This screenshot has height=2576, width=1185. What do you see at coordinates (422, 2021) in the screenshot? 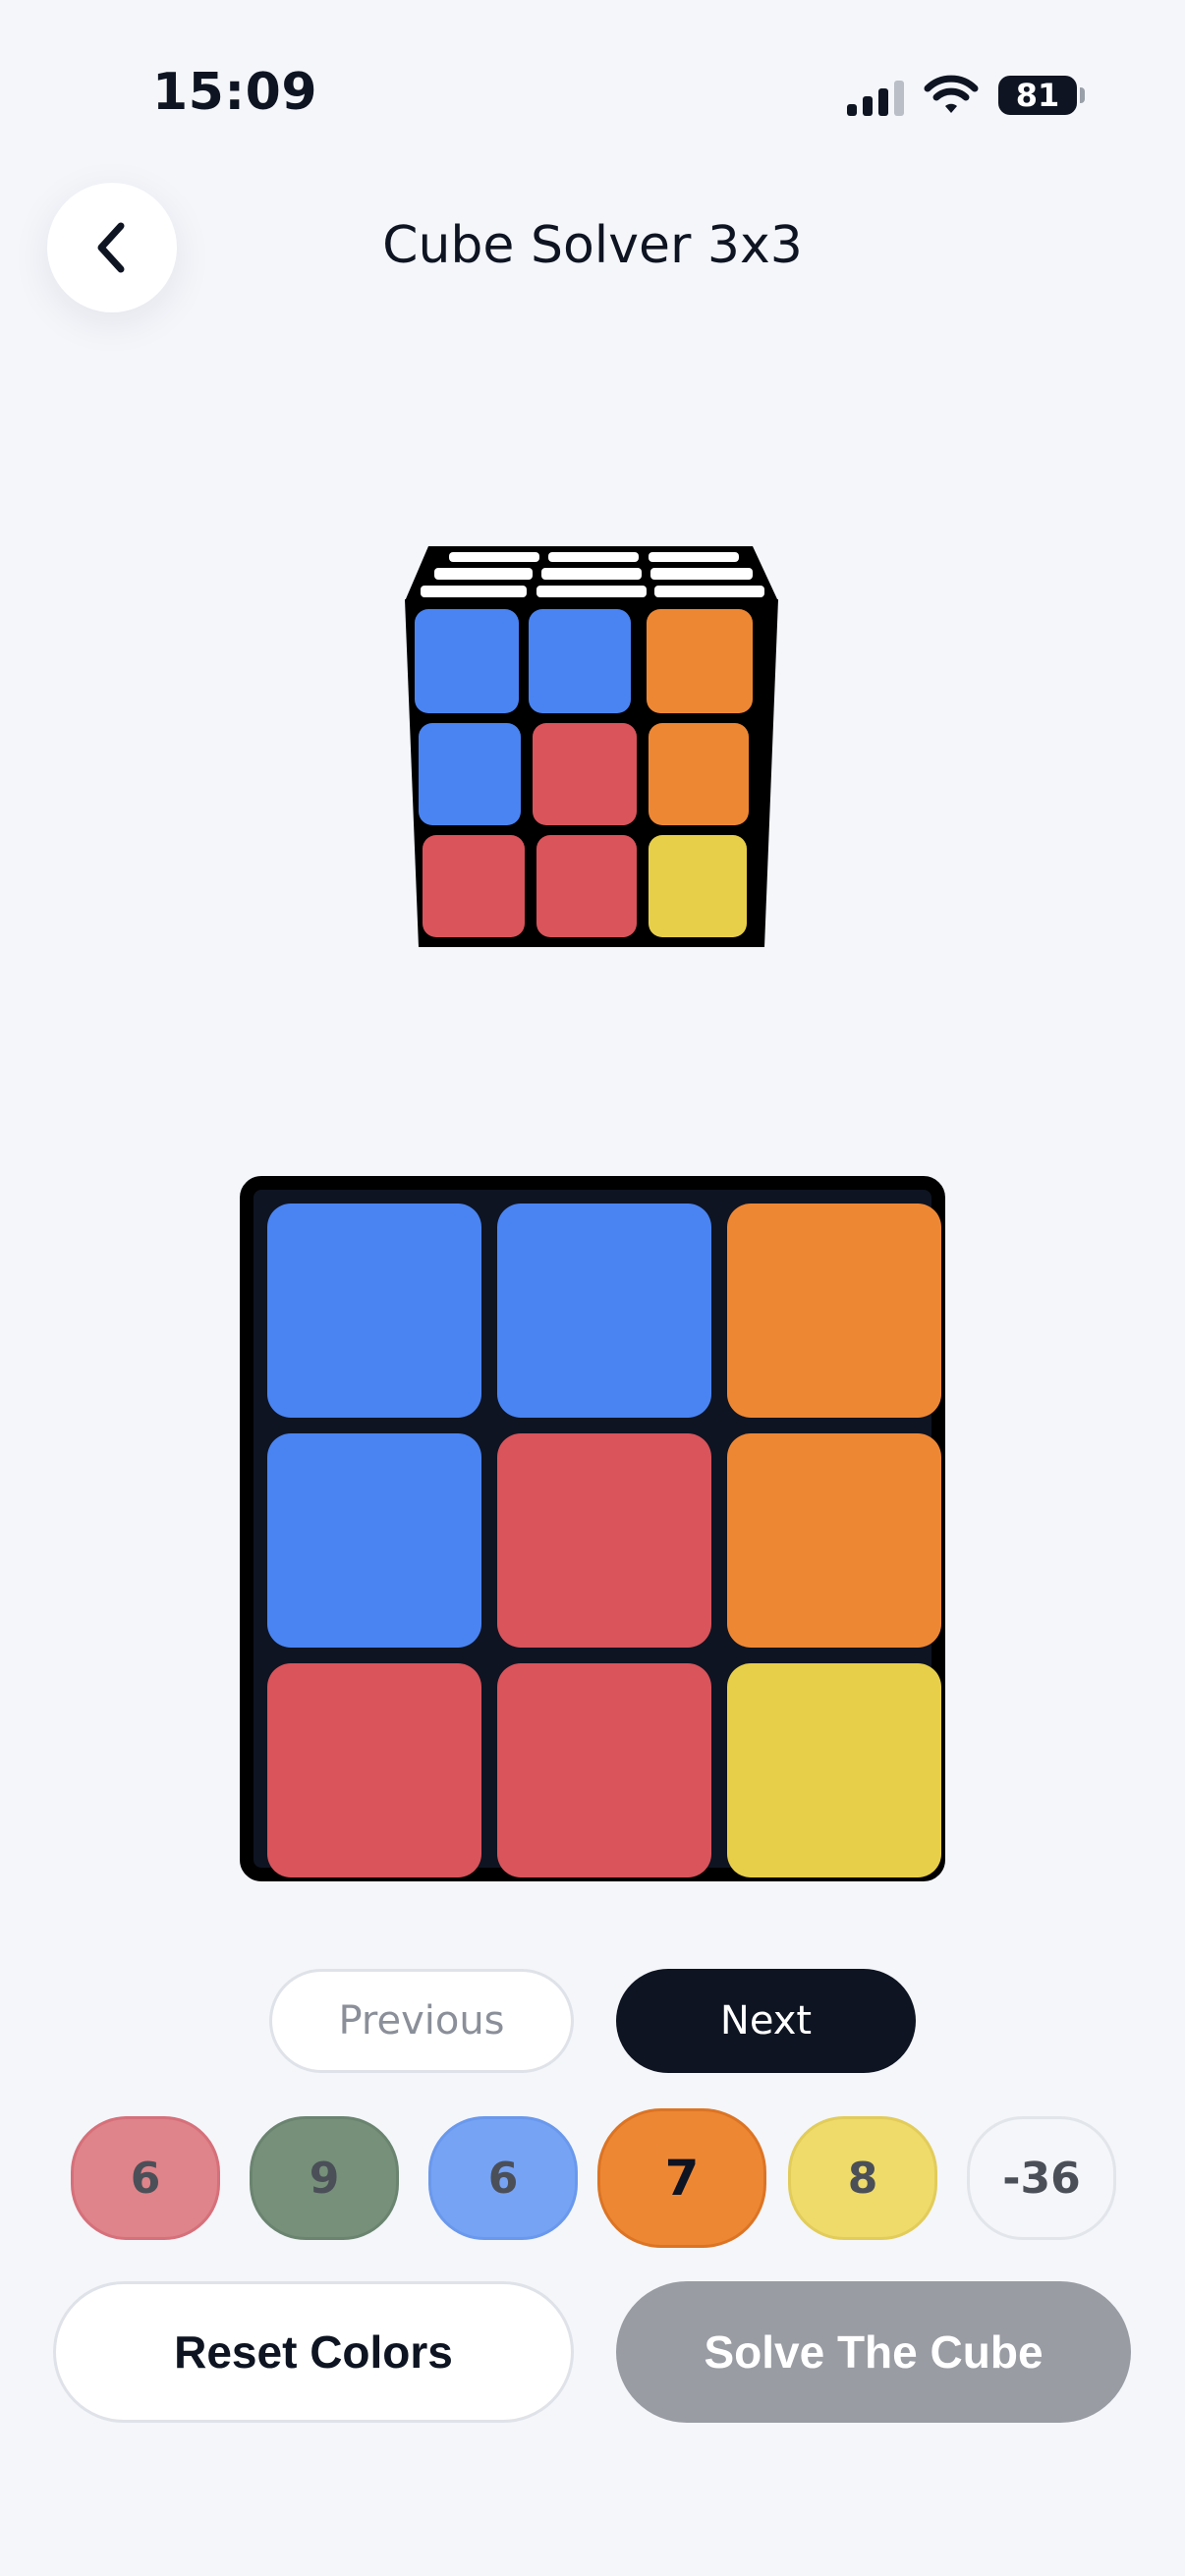
I see `previous-button: Previous` at bounding box center [422, 2021].